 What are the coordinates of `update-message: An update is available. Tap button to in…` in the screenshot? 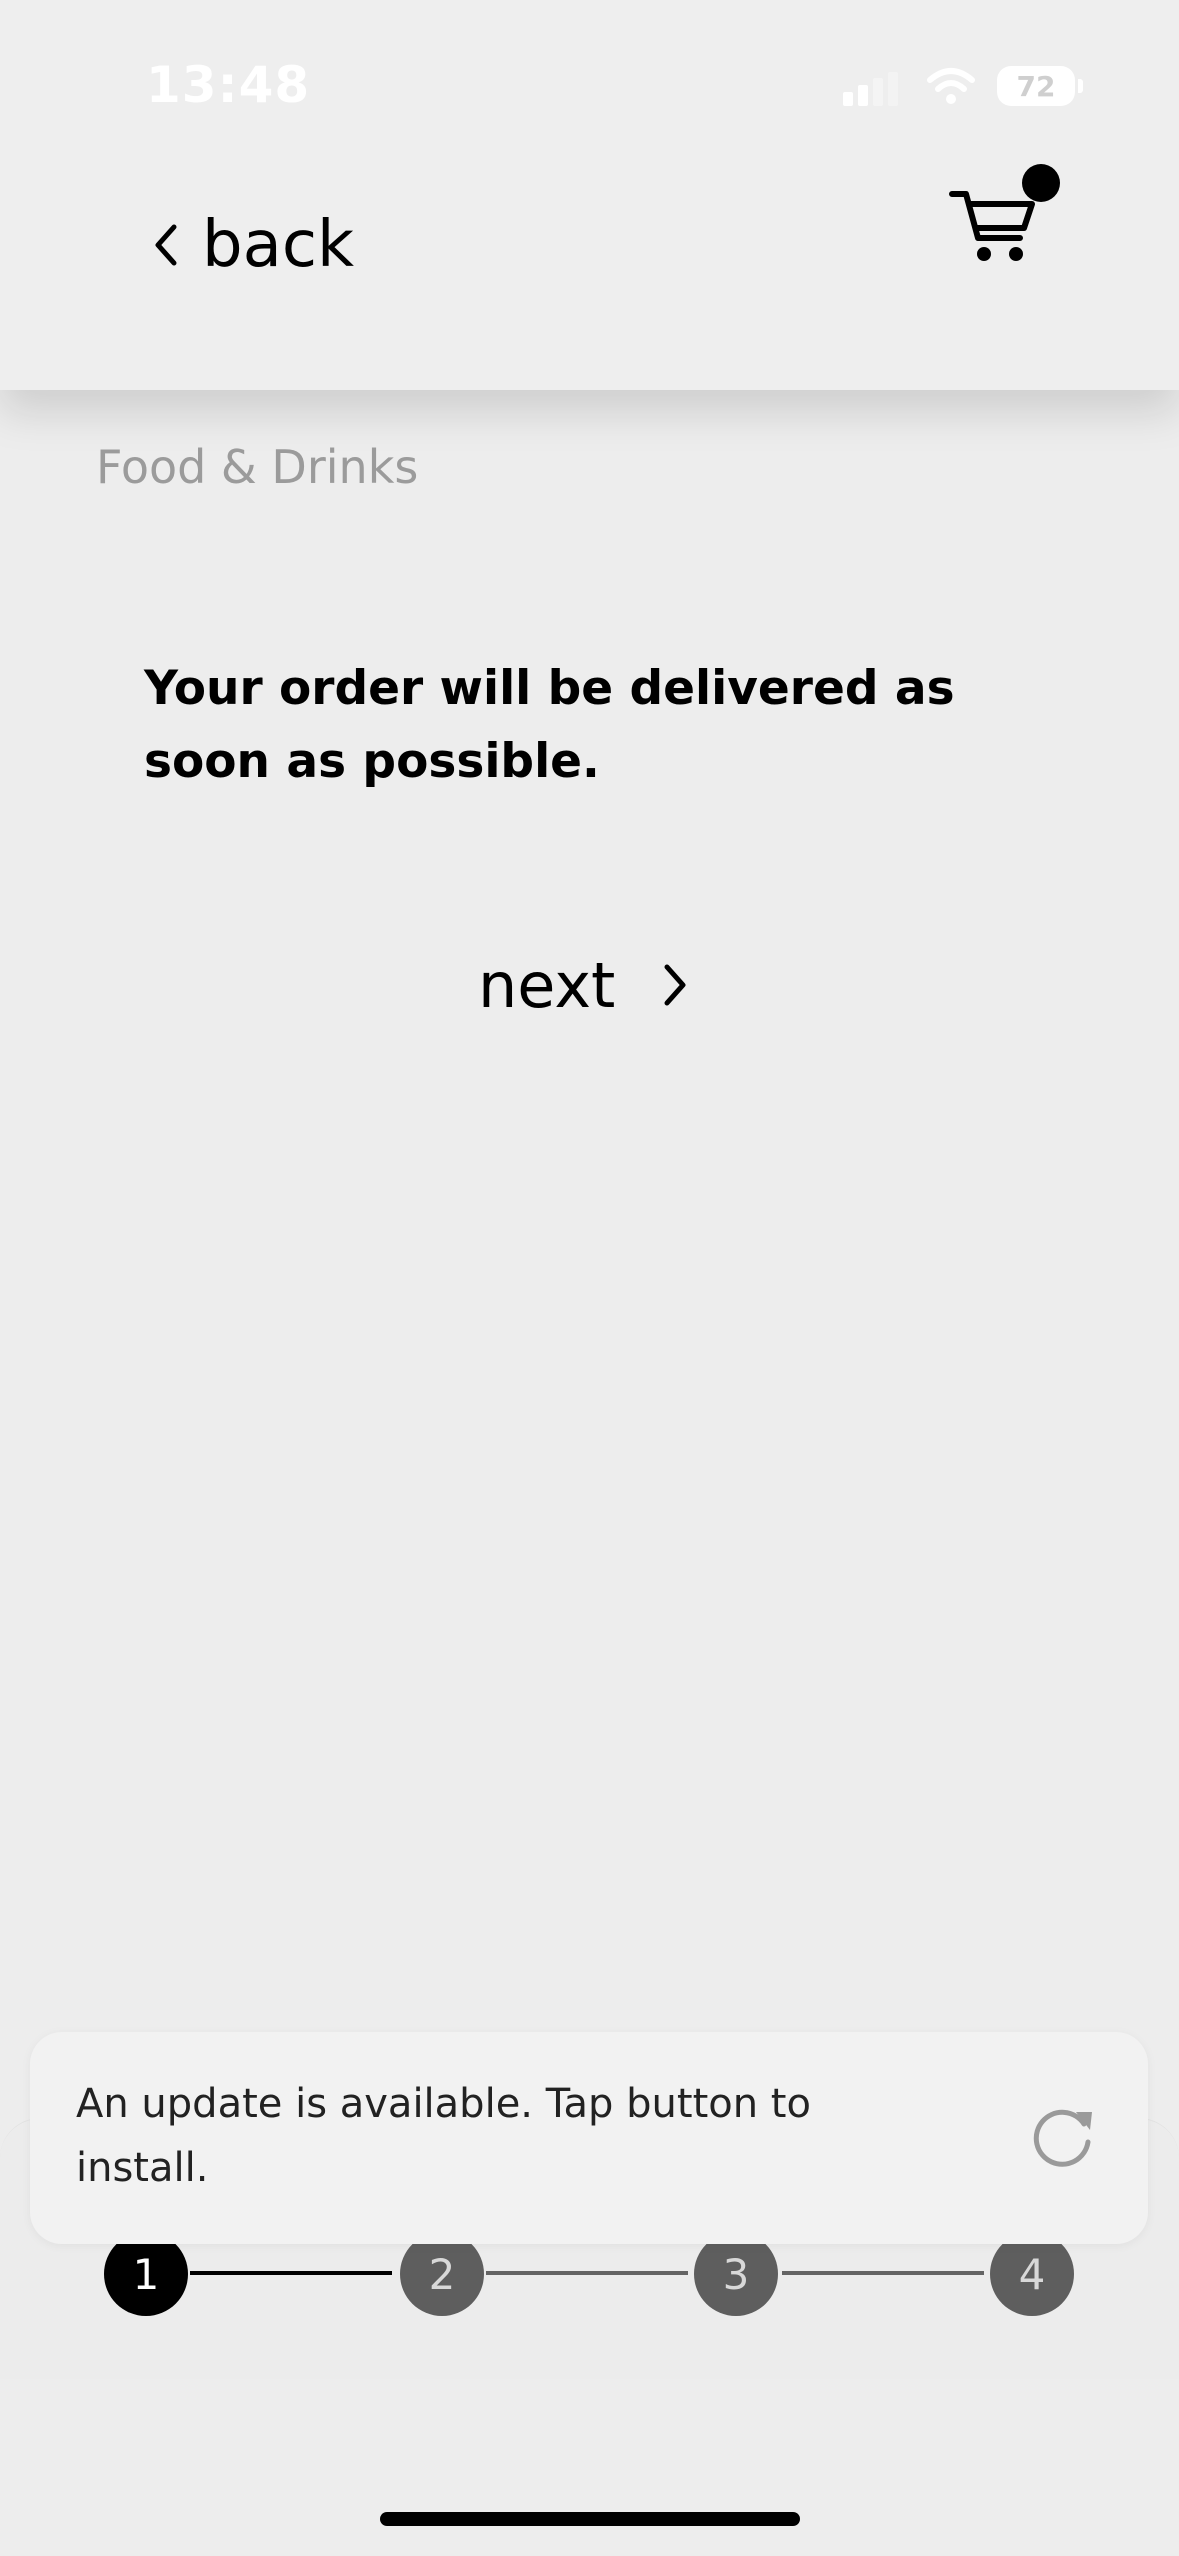 It's located at (443, 2136).